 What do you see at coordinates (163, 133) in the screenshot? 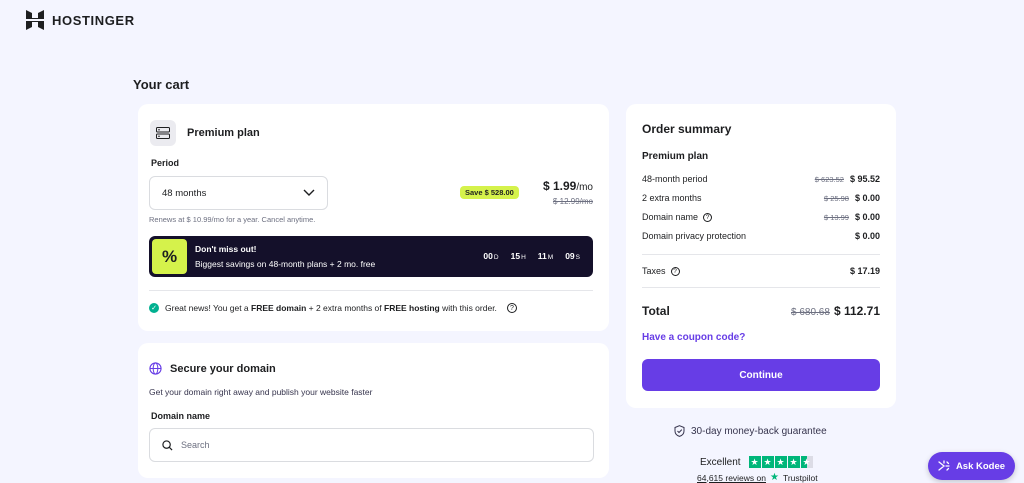
I see `server-icon` at bounding box center [163, 133].